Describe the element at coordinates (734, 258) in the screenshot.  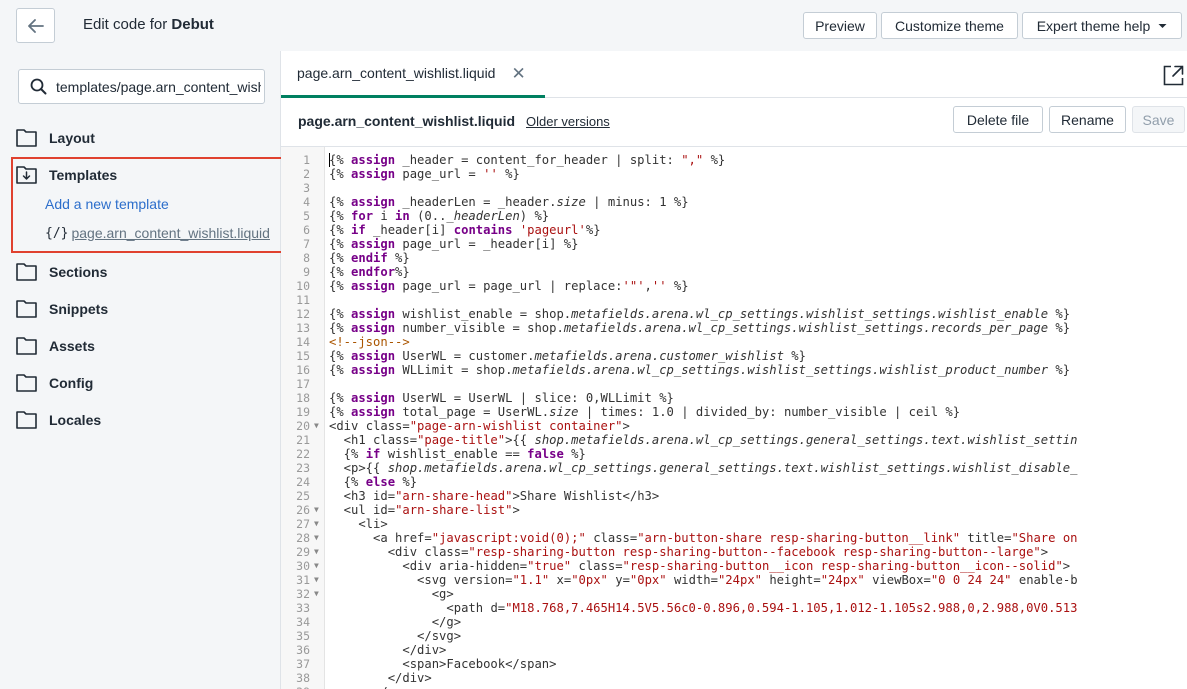
I see `code-line: 8 {% endif %}` at that location.